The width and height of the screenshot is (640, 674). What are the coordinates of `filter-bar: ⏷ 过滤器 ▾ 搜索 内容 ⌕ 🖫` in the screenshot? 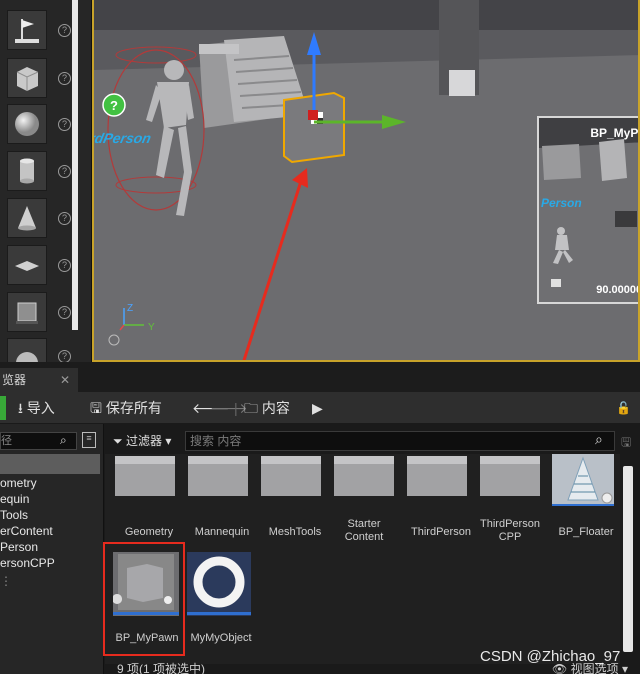 It's located at (372, 442).